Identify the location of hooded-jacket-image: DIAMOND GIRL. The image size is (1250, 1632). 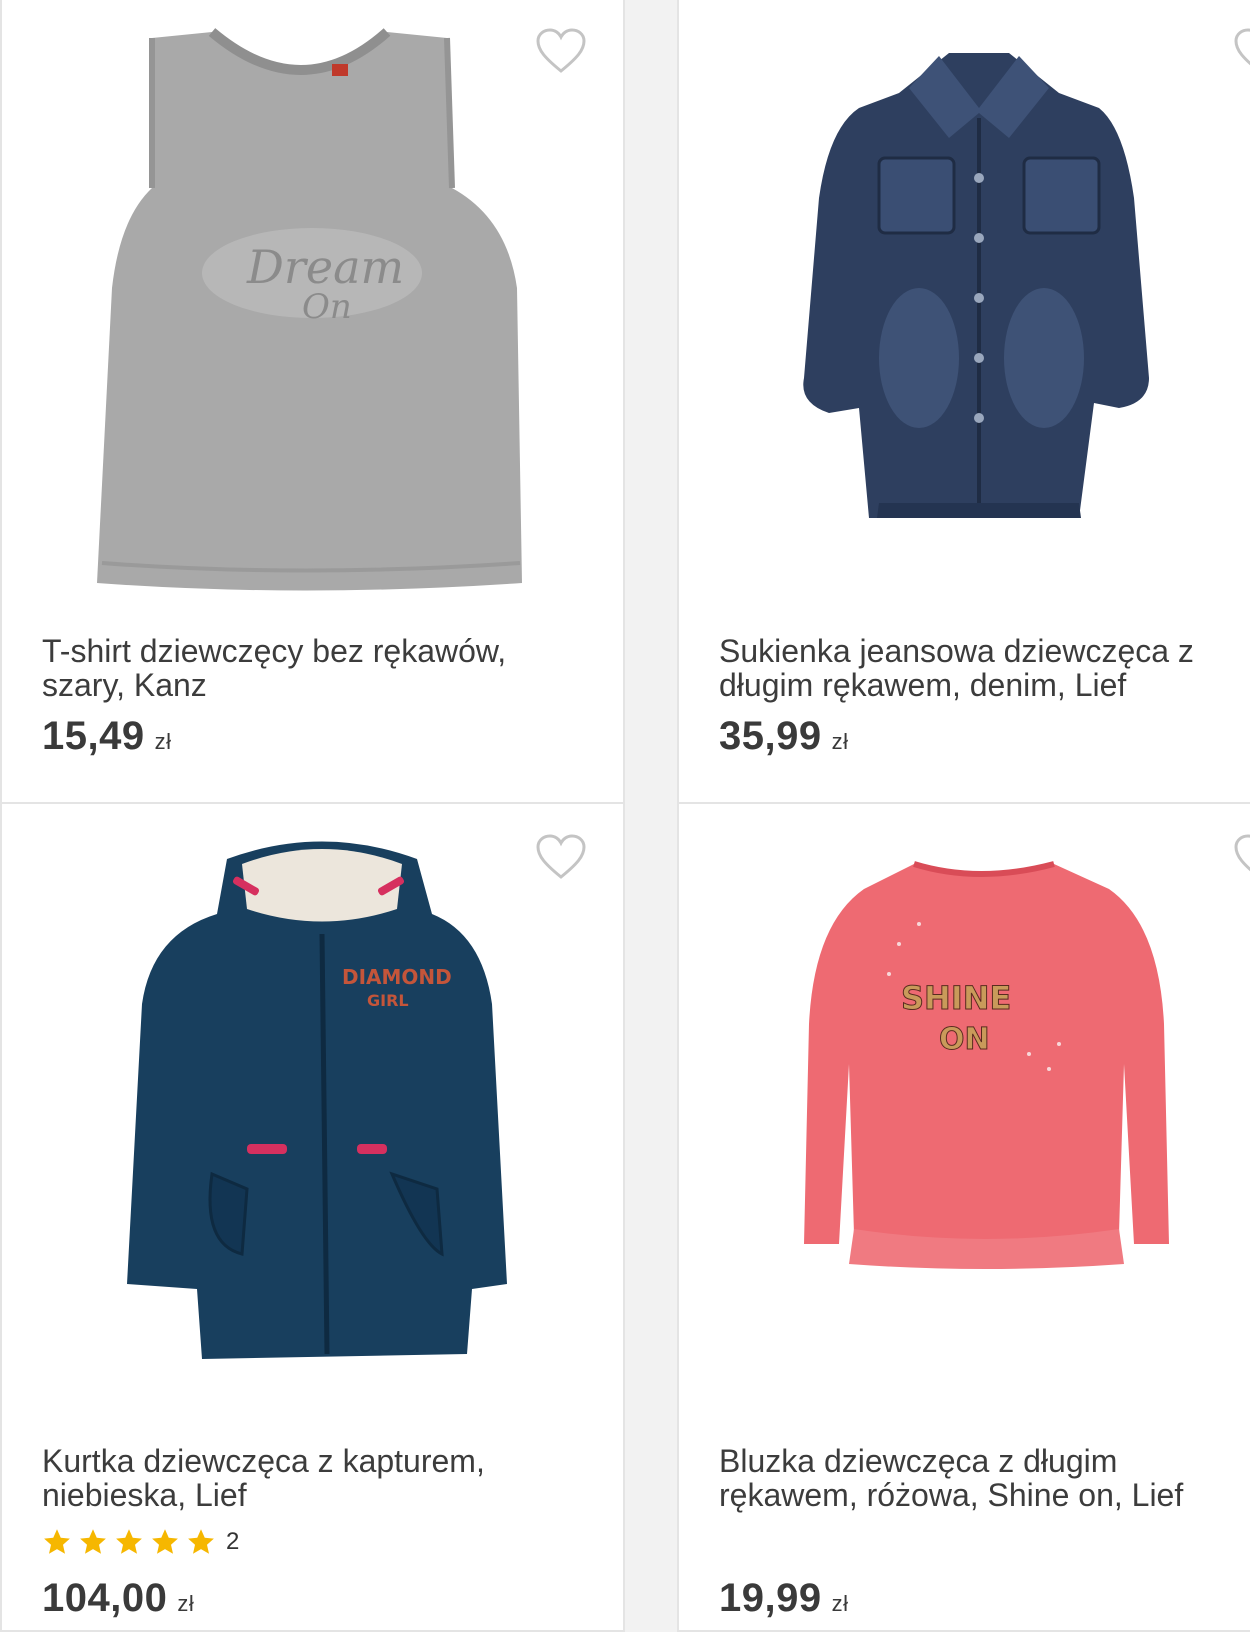
(317, 1100).